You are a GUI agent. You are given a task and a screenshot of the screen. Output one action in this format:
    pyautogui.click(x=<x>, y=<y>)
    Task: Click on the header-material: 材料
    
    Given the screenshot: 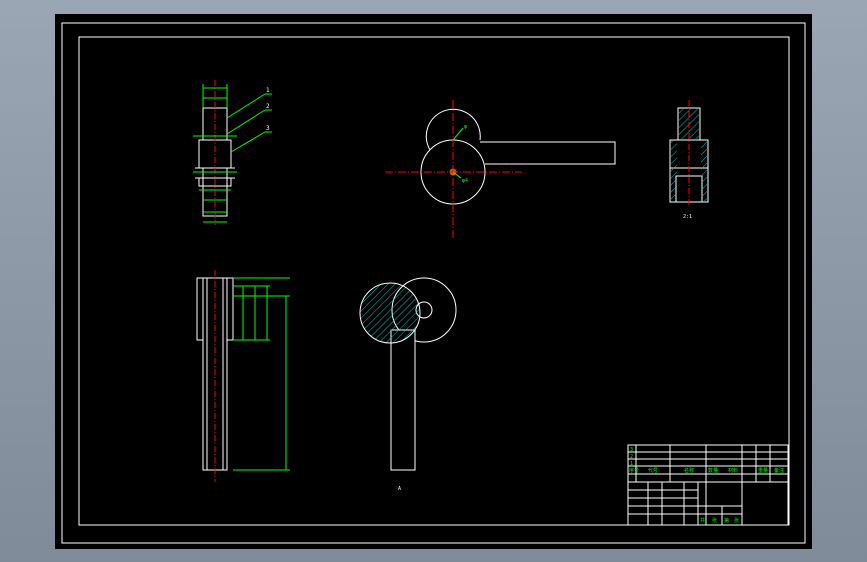 What is the action you would take?
    pyautogui.click(x=733, y=470)
    